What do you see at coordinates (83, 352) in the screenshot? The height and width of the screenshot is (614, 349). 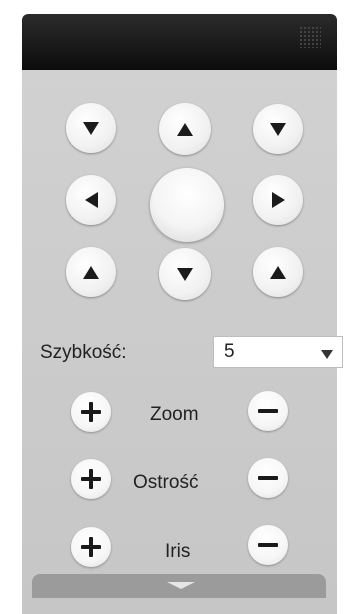 I see `speed-label: Szybkość:` at bounding box center [83, 352].